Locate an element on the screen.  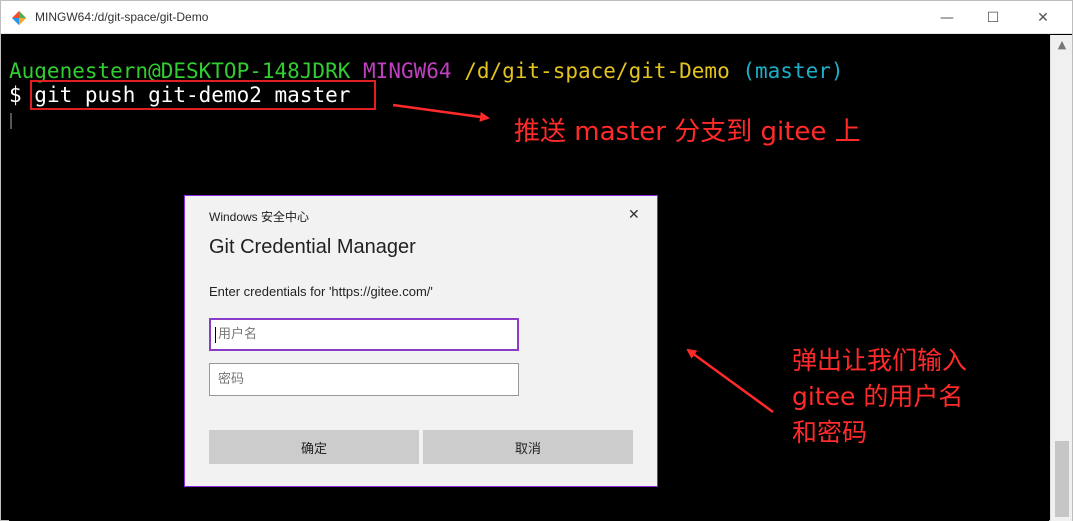
minimize-button: — is located at coordinates (947, 17).